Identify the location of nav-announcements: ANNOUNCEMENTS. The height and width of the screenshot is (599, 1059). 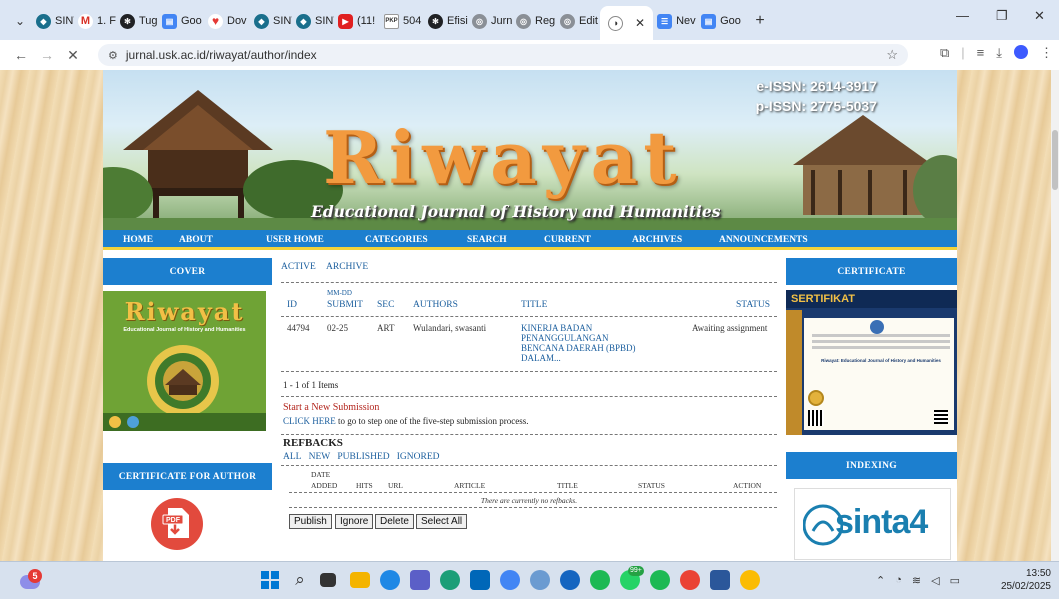
(763, 240).